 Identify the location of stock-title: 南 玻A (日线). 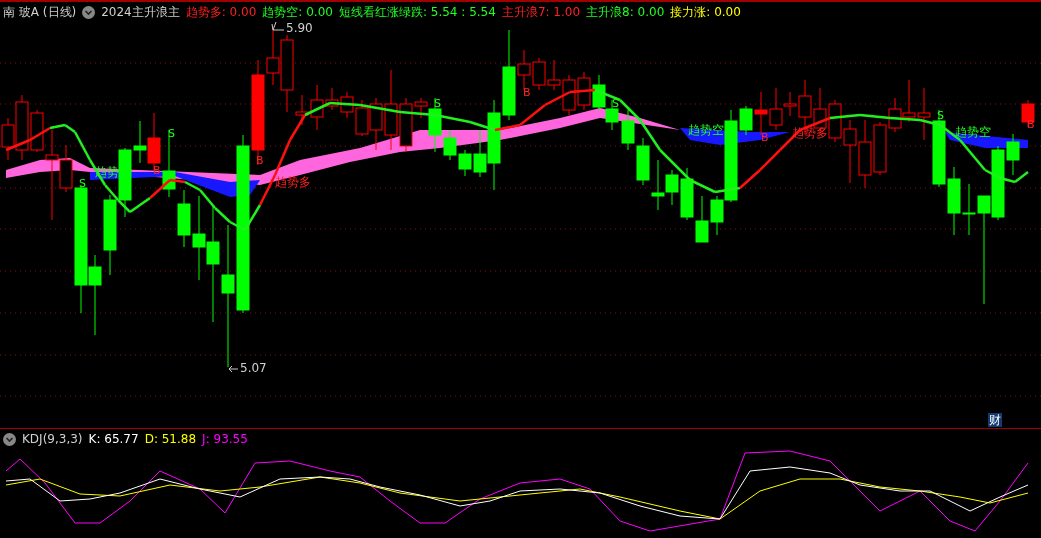
(40, 12).